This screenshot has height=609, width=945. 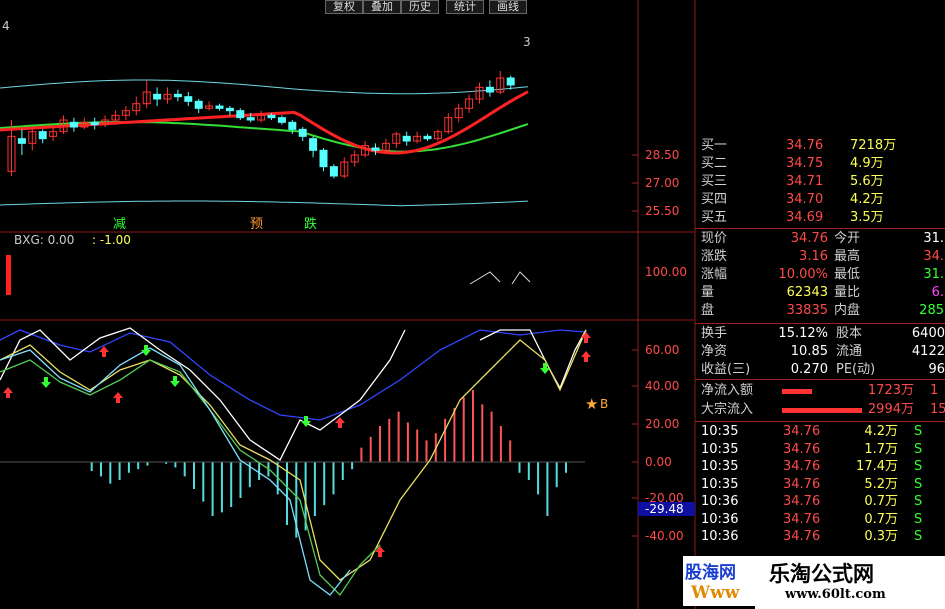 What do you see at coordinates (344, 7) in the screenshot?
I see `toolbar-button-fuquan: 复权` at bounding box center [344, 7].